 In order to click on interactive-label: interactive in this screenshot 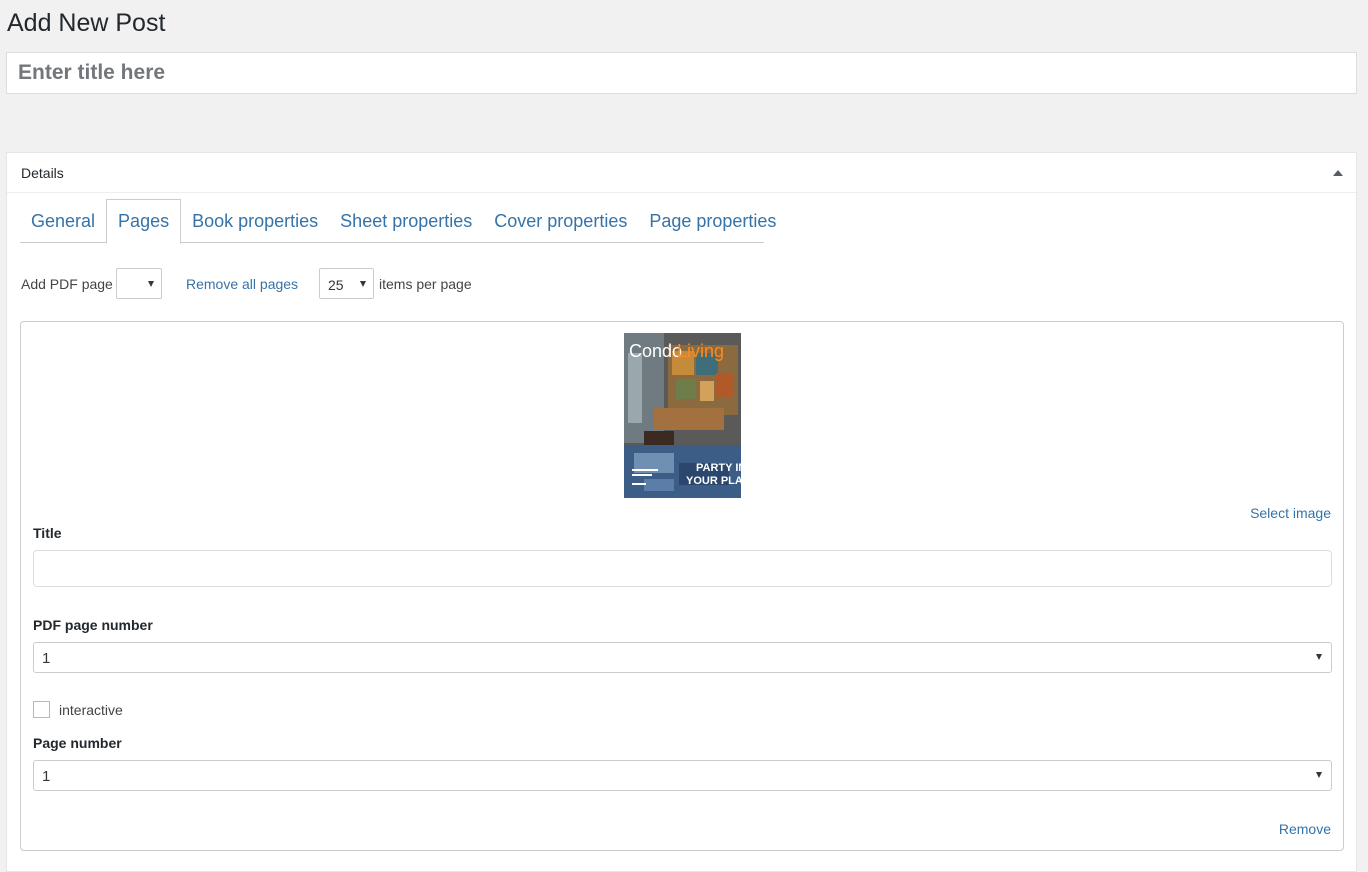, I will do `click(91, 710)`.